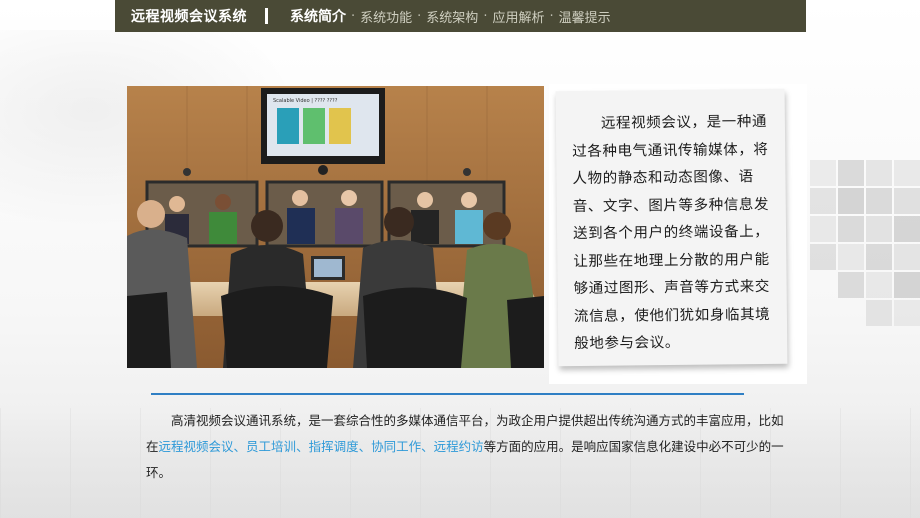  What do you see at coordinates (189, 17) in the screenshot?
I see `app-title: 远程视频会议系统` at bounding box center [189, 17].